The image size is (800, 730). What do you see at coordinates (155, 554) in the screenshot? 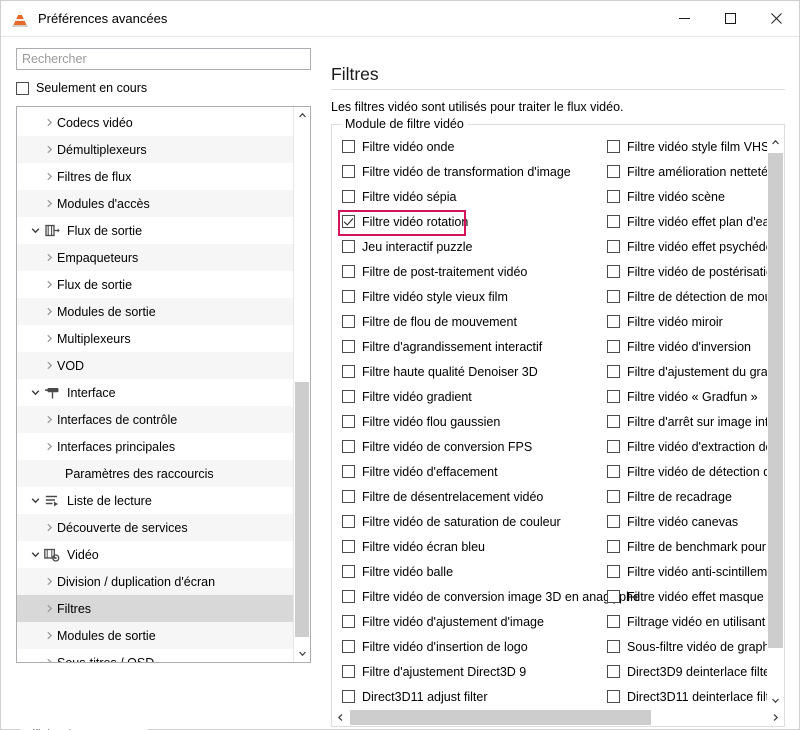
I see `sidebar-item-vid-o: Vidéo` at bounding box center [155, 554].